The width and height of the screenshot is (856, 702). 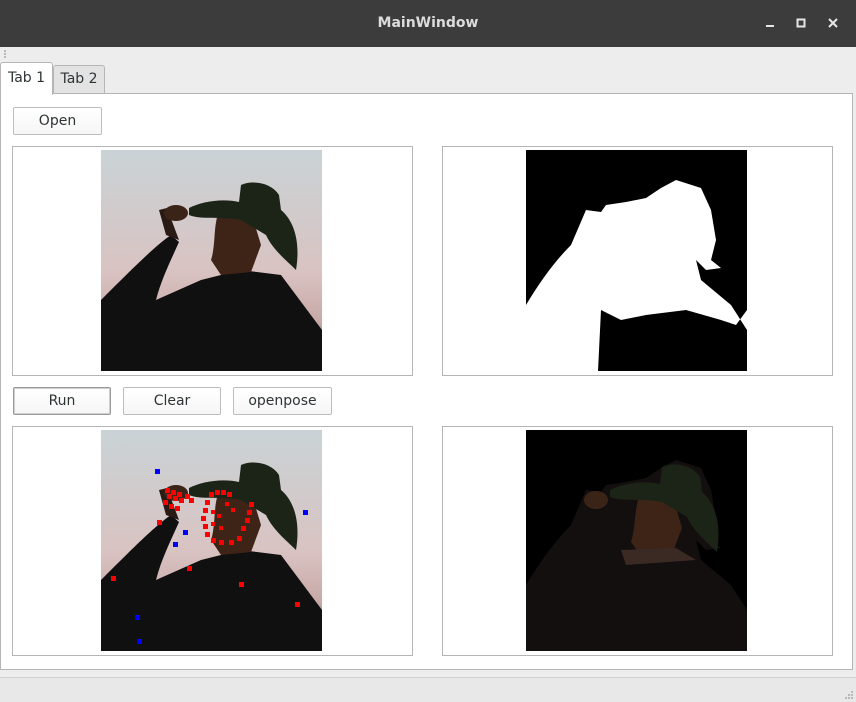 I want to click on open-button: Open, so click(x=57, y=121).